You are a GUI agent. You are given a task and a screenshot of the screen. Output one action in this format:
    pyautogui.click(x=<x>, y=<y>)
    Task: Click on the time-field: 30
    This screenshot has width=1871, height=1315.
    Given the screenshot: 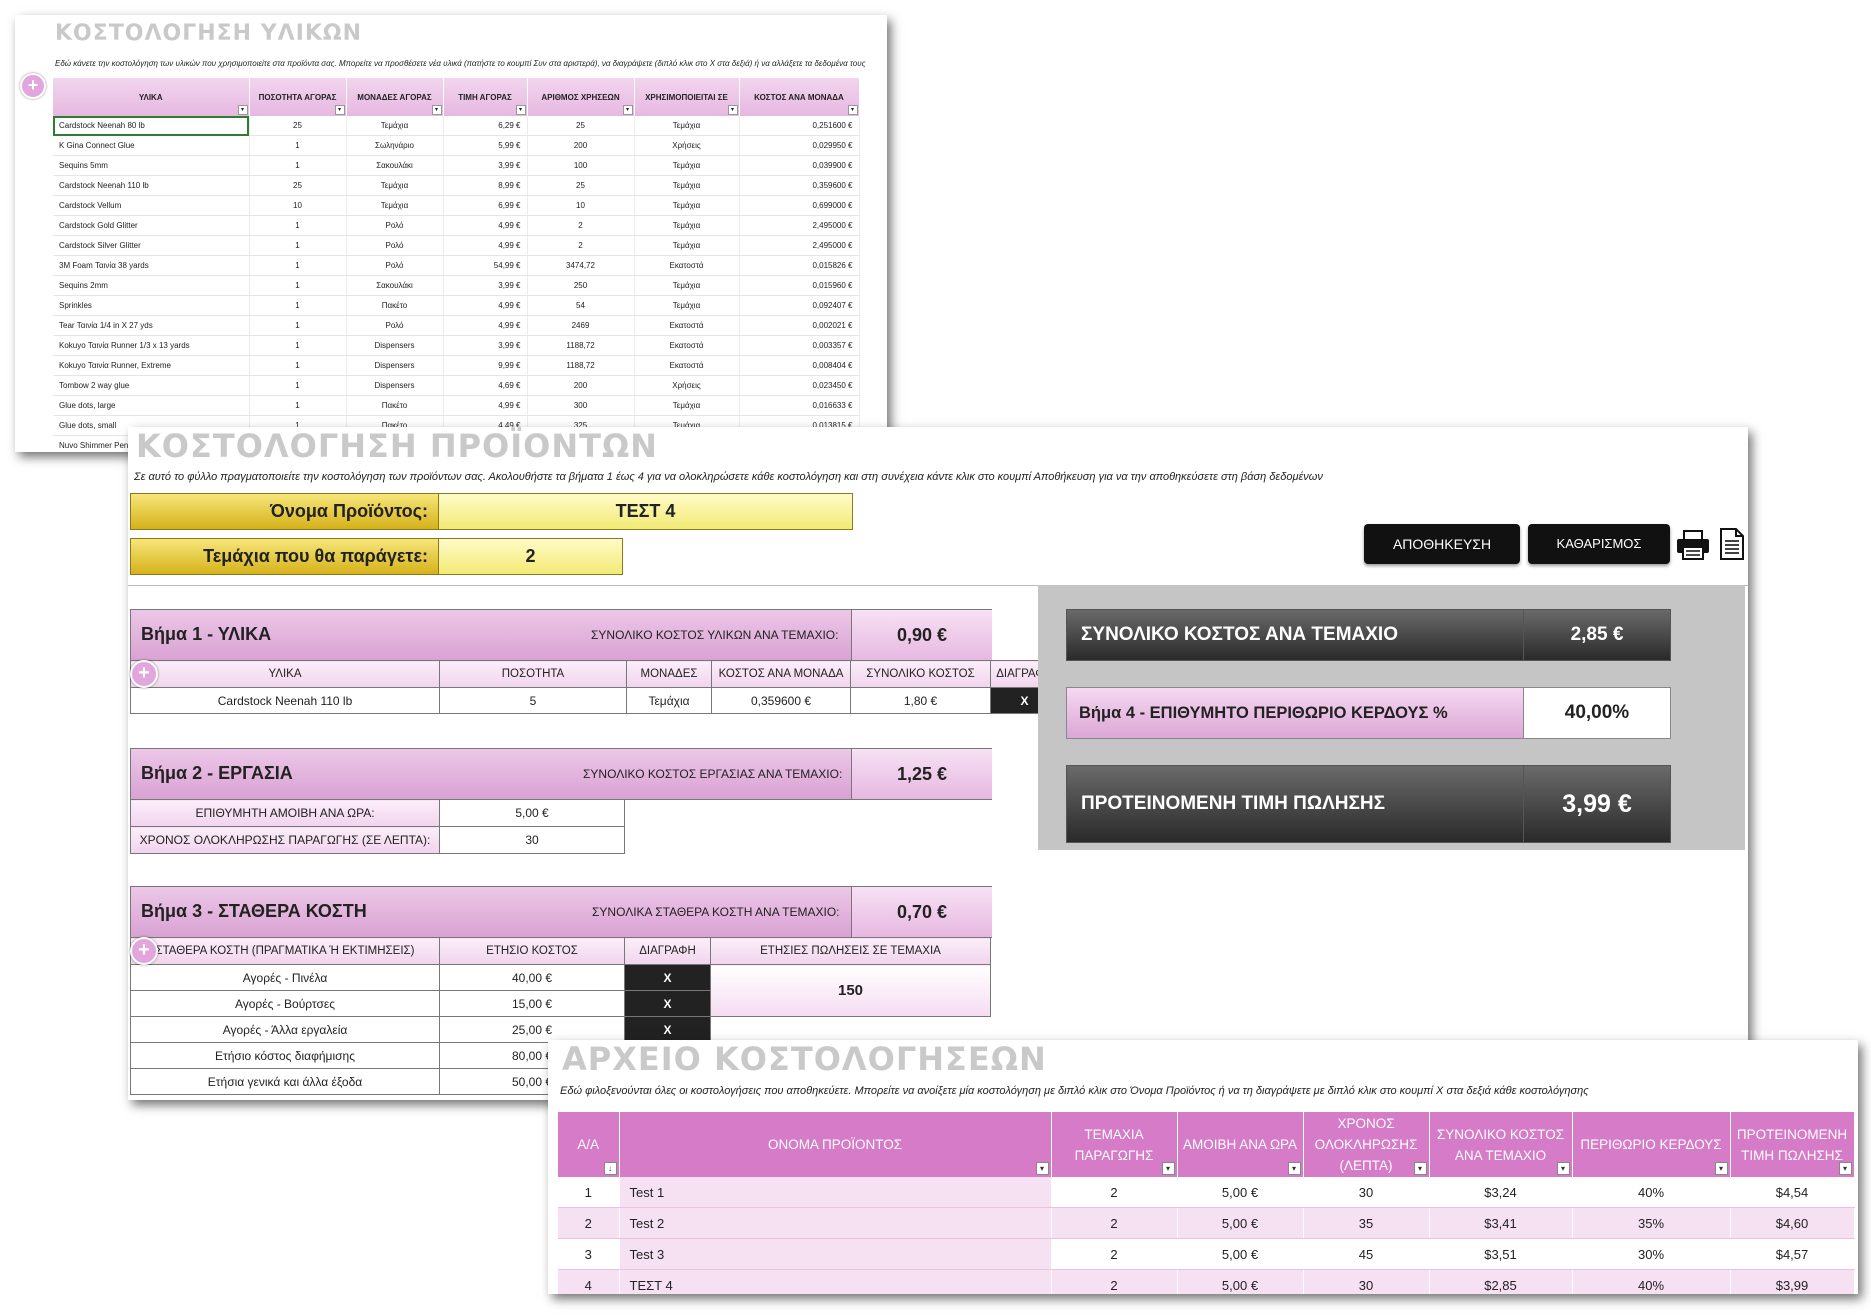 What is the action you would take?
    pyautogui.click(x=532, y=840)
    